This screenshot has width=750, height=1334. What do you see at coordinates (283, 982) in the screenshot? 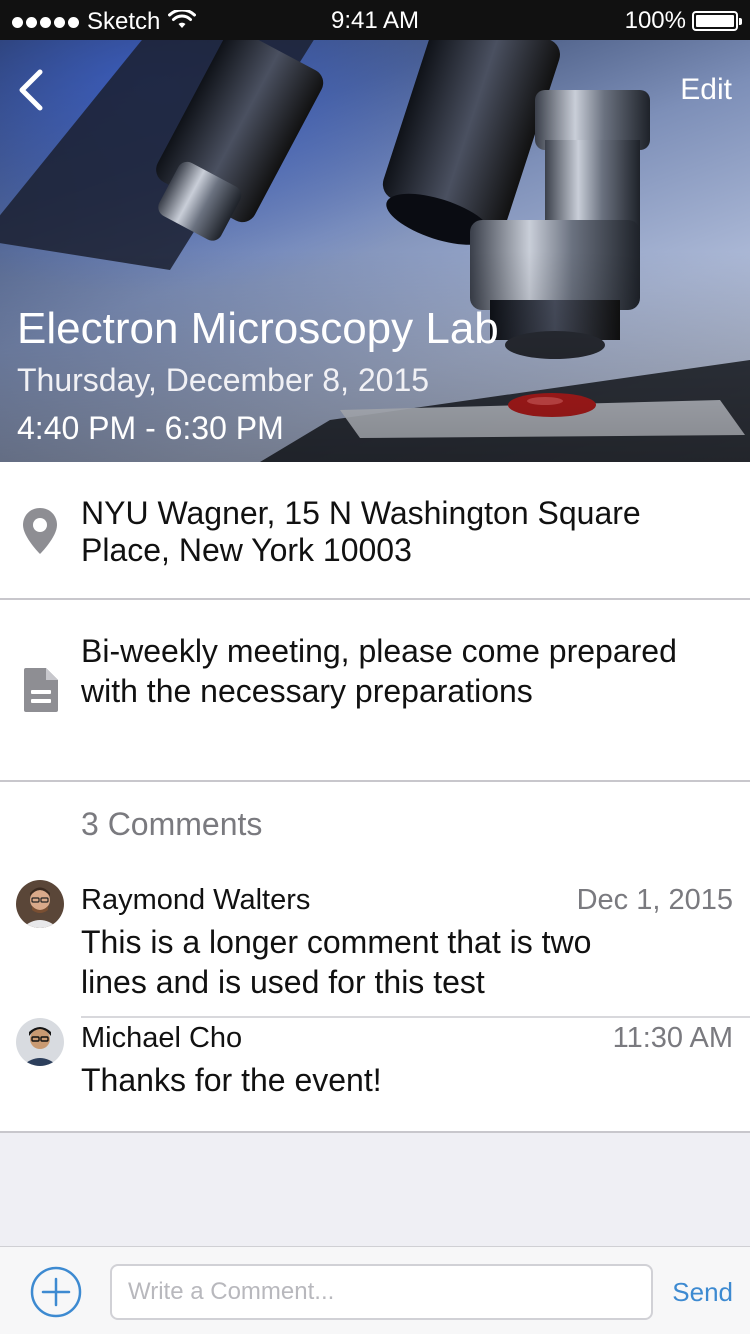
I see `comment-body-line-2: lines and is used for this test` at bounding box center [283, 982].